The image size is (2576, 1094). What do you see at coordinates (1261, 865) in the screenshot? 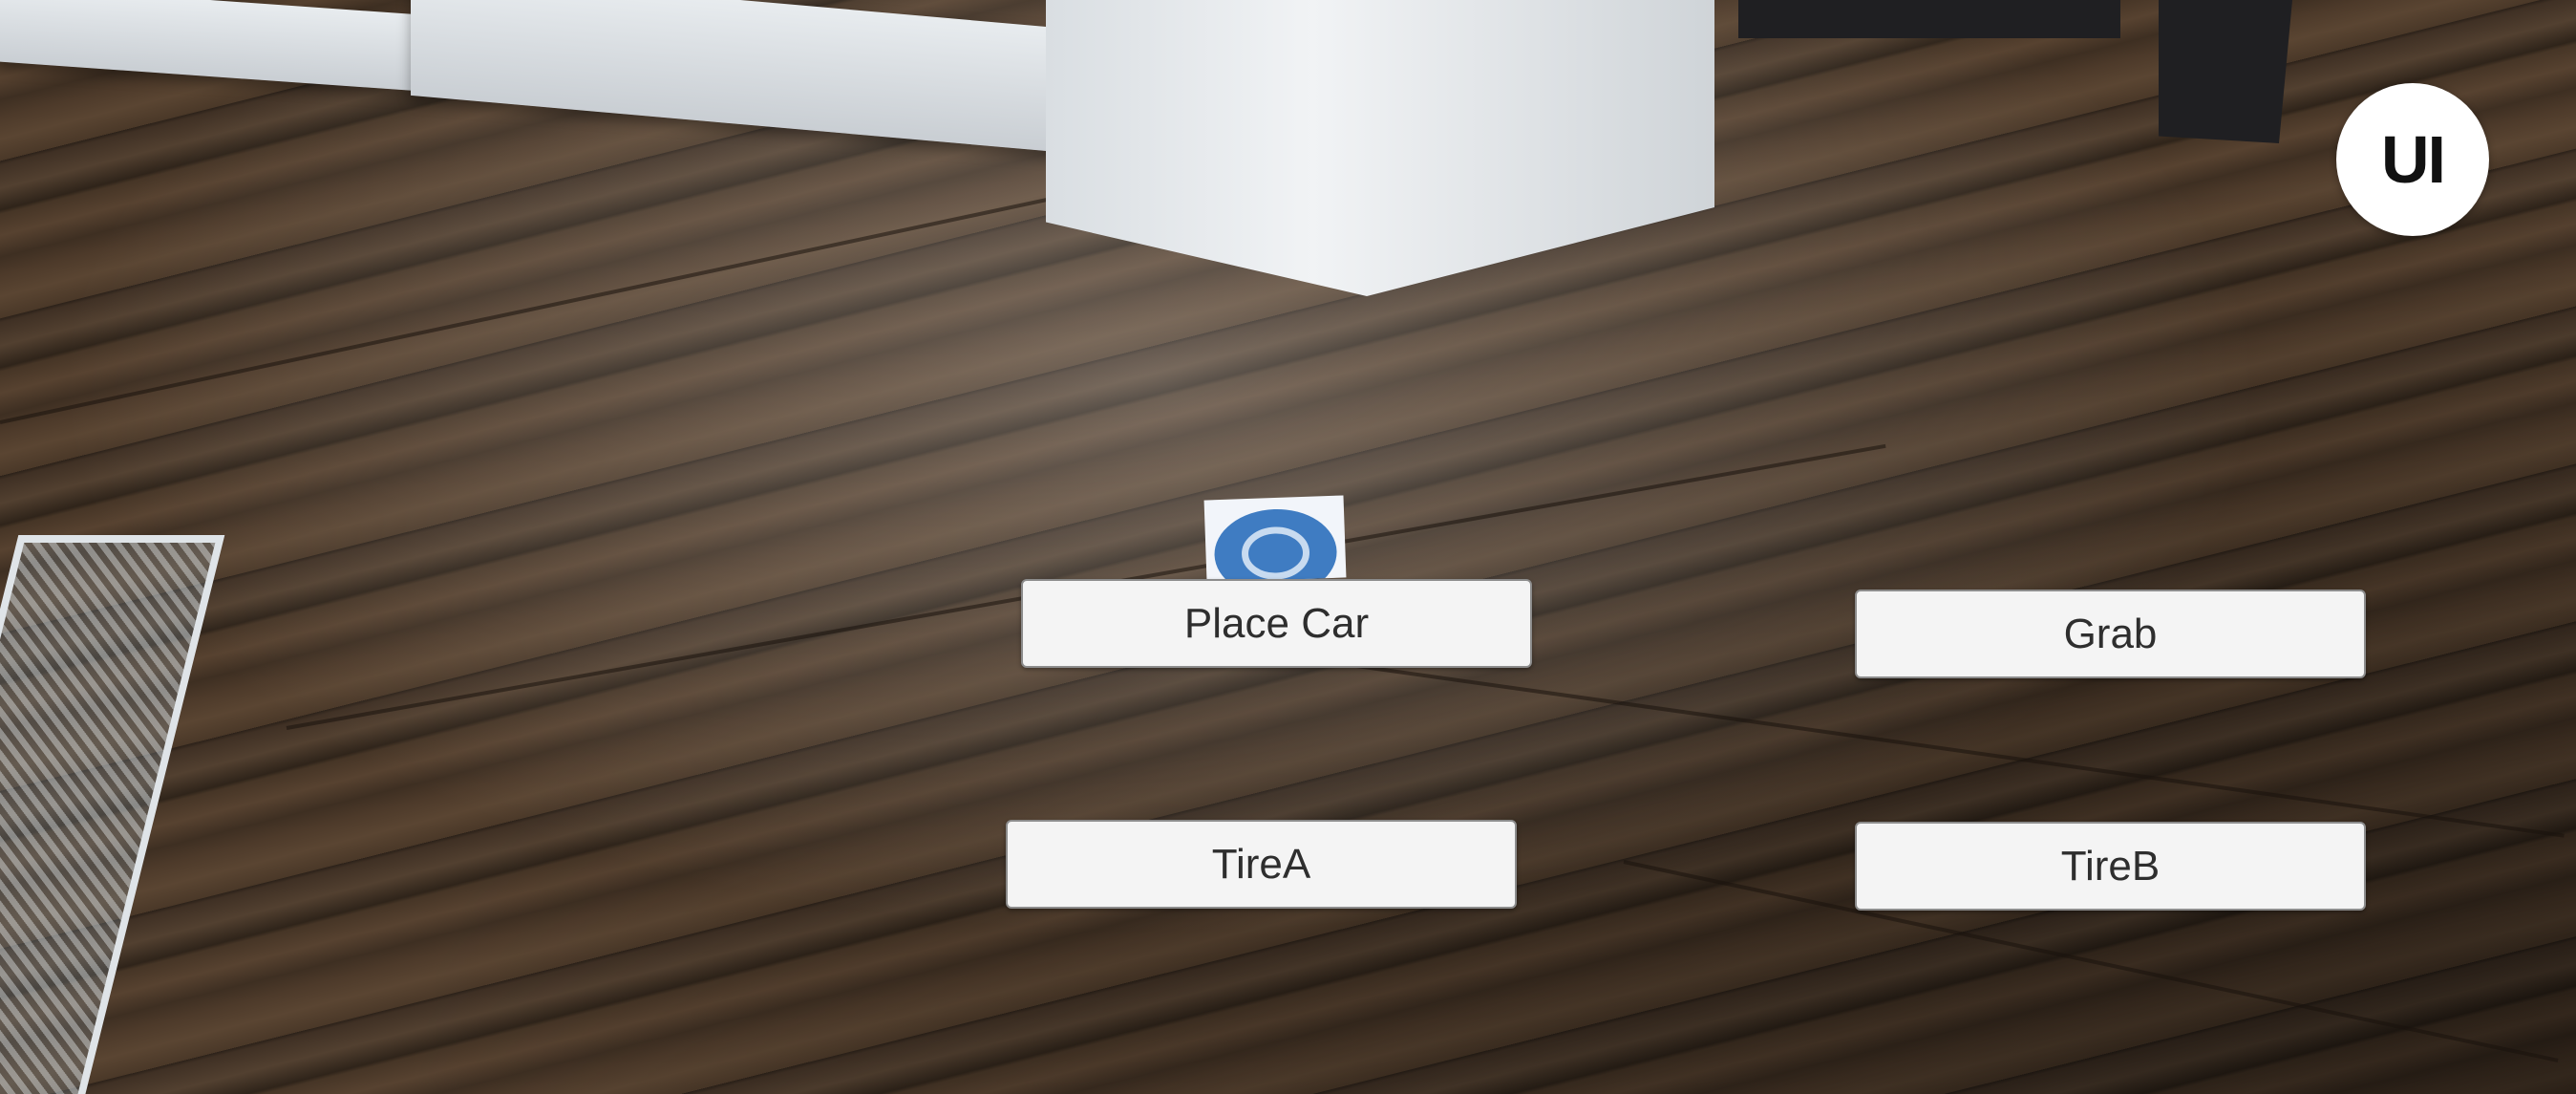
I see `tire-a-button: TireA` at bounding box center [1261, 865].